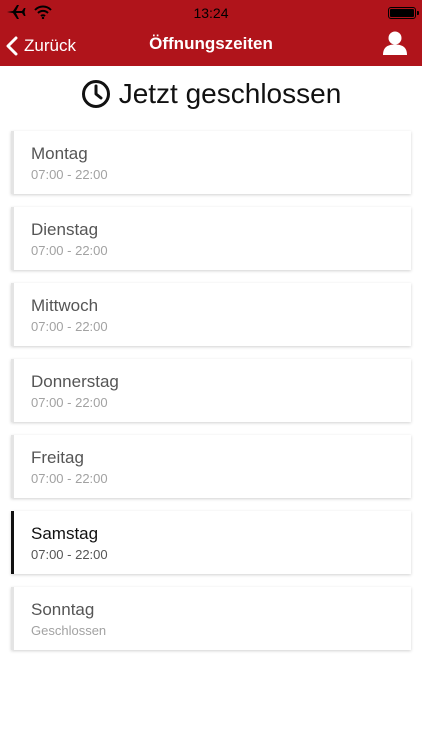 The height and width of the screenshot is (750, 422). Describe the element at coordinates (211, 314) in the screenshot. I see `day-card-wednesday: Mittwoch 07:00 - 22:00` at that location.